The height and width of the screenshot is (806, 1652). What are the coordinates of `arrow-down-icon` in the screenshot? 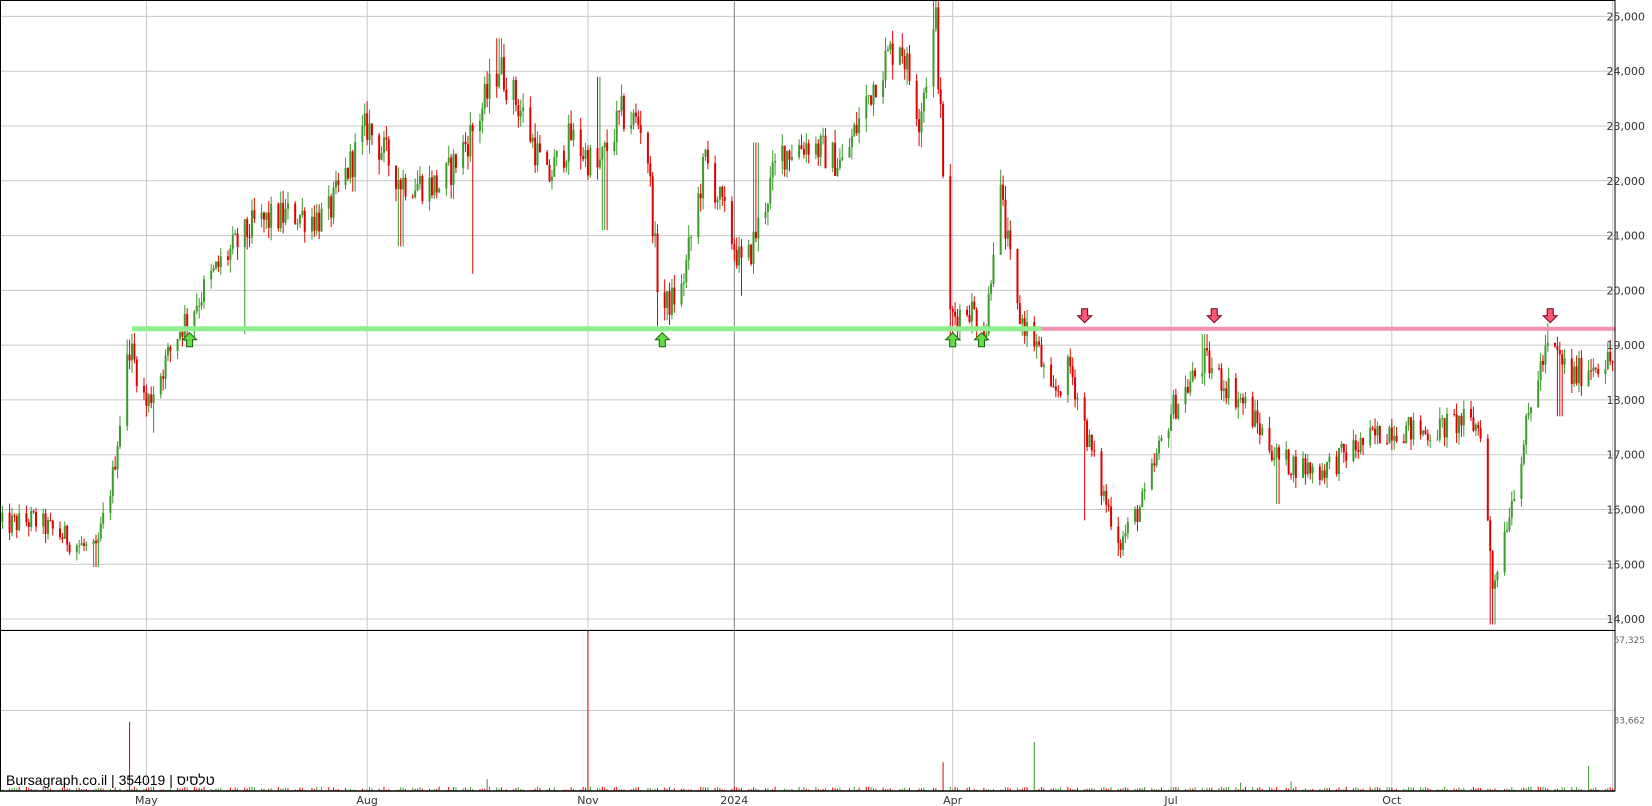 It's located at (1550, 316).